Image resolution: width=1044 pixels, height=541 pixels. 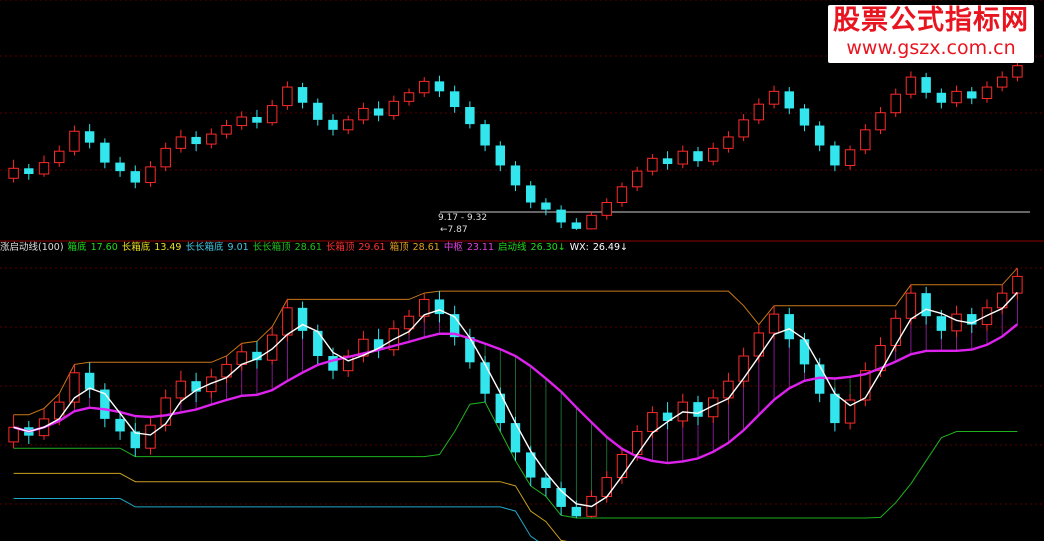 What do you see at coordinates (548, 247) in the screenshot?
I see `legend-qd_value: 26.30↓` at bounding box center [548, 247].